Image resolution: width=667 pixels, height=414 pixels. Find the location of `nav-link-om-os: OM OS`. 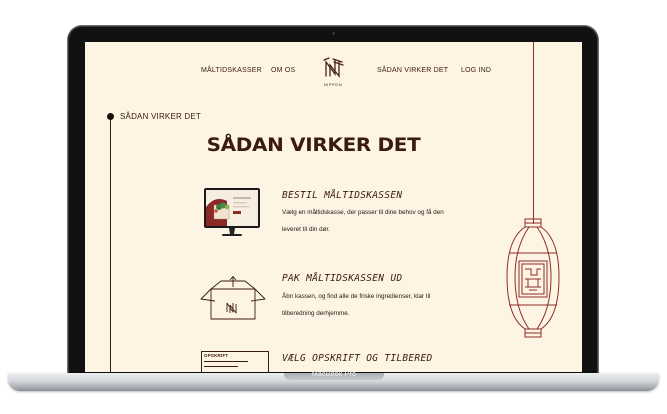

nav-link-om-os: OM OS is located at coordinates (283, 70).